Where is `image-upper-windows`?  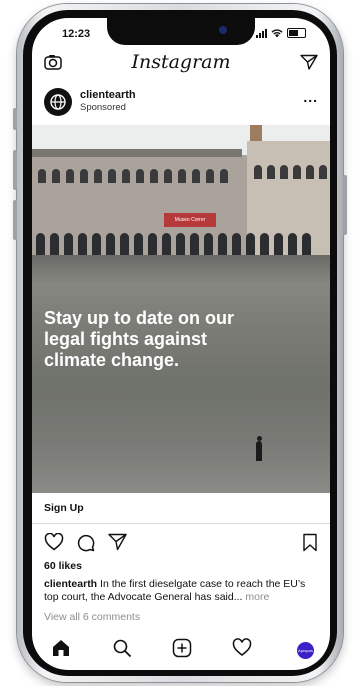
image-upper-windows is located at coordinates (133, 176).